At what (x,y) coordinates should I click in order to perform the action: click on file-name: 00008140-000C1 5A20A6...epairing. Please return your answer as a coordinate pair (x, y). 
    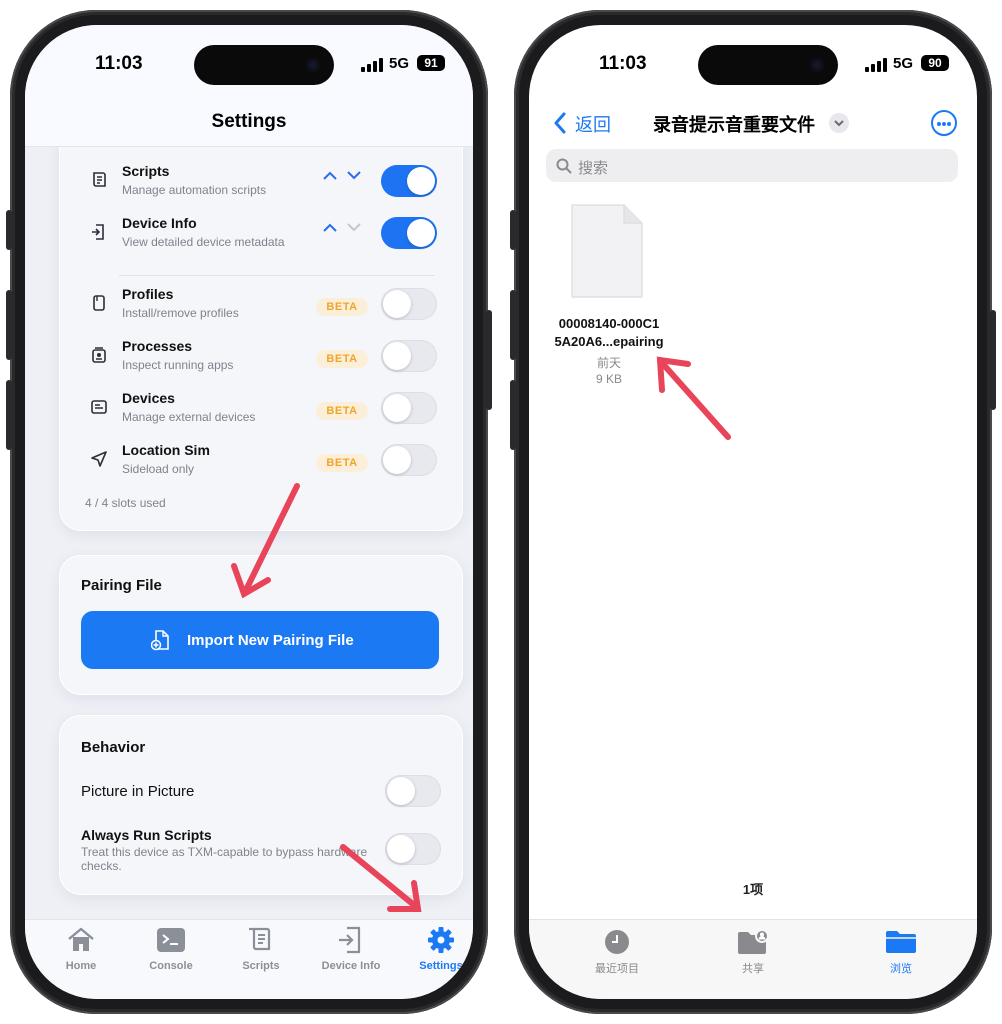
    Looking at the image, I should click on (609, 333).